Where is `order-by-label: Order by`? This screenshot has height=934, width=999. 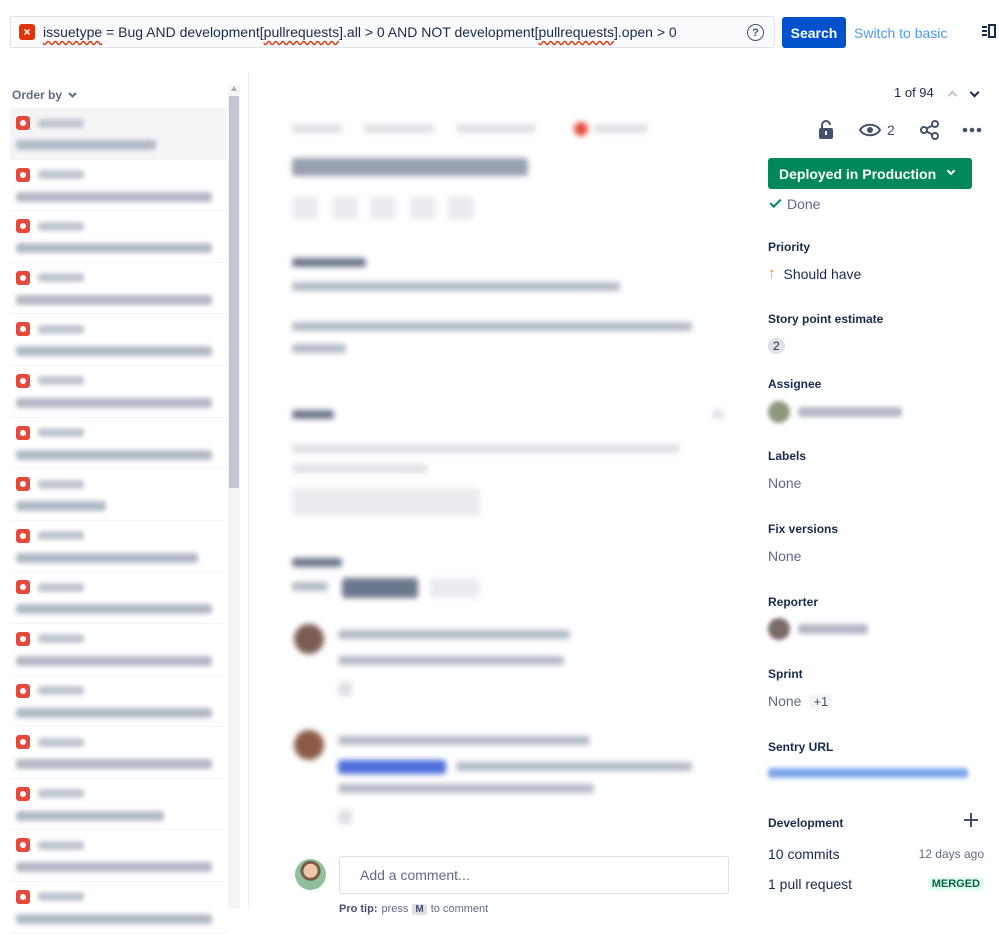 order-by-label: Order by is located at coordinates (37, 95).